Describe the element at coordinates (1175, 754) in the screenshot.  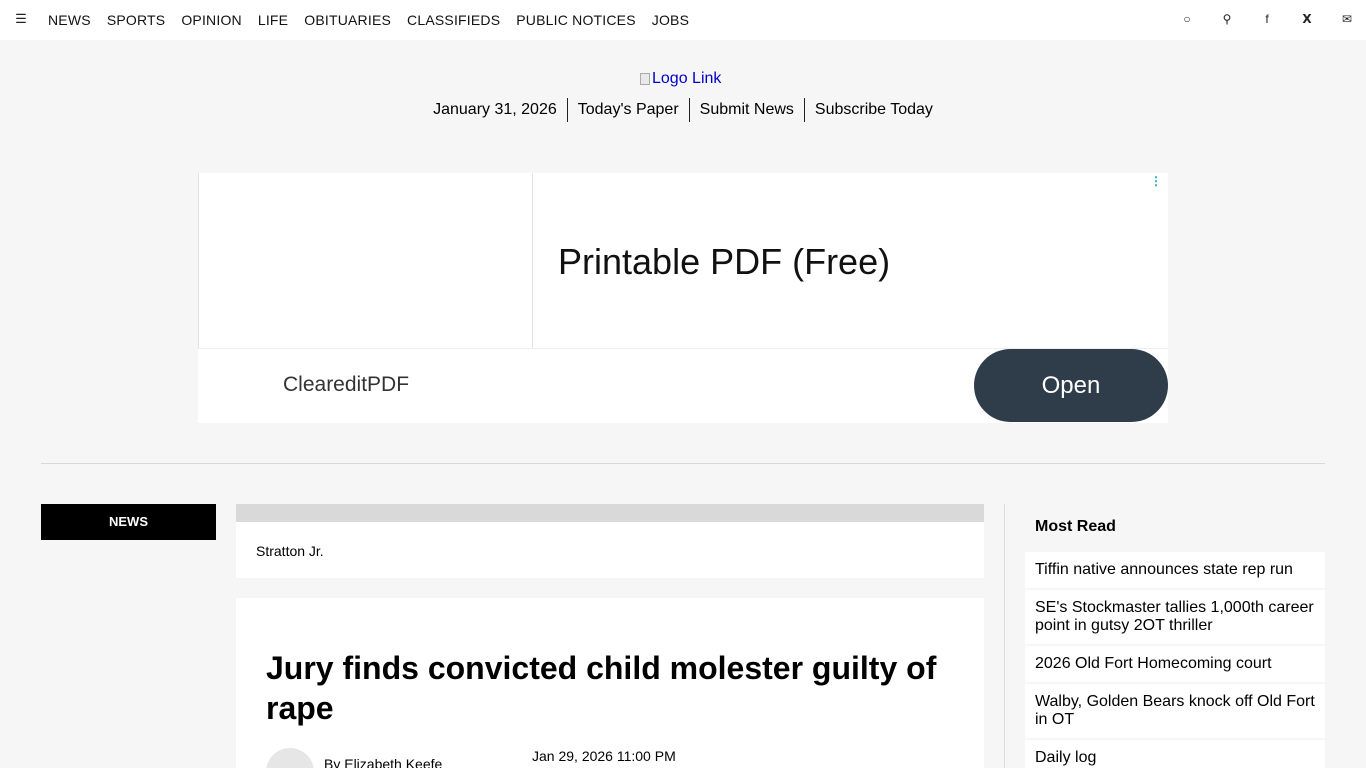
I see `most-read-item: Daily log` at that location.